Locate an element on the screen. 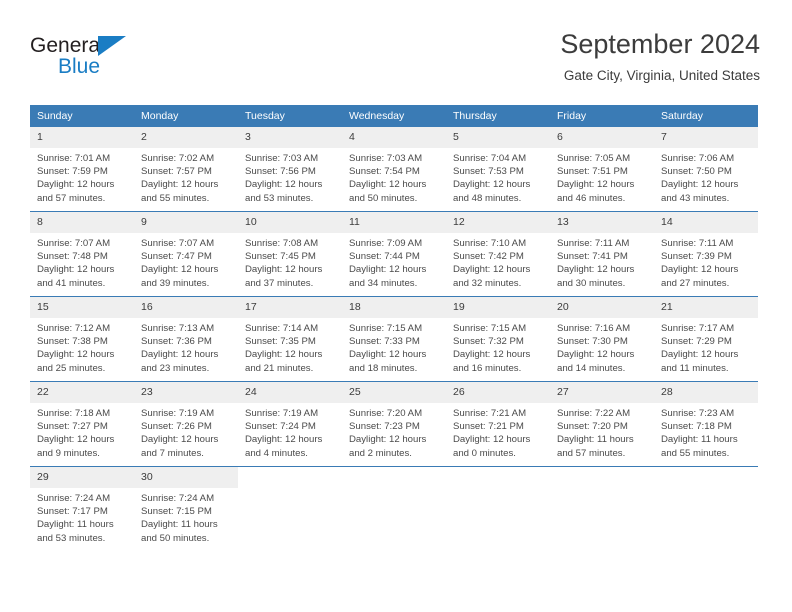 The height and width of the screenshot is (612, 792). day-number: 1 is located at coordinates (82, 137).